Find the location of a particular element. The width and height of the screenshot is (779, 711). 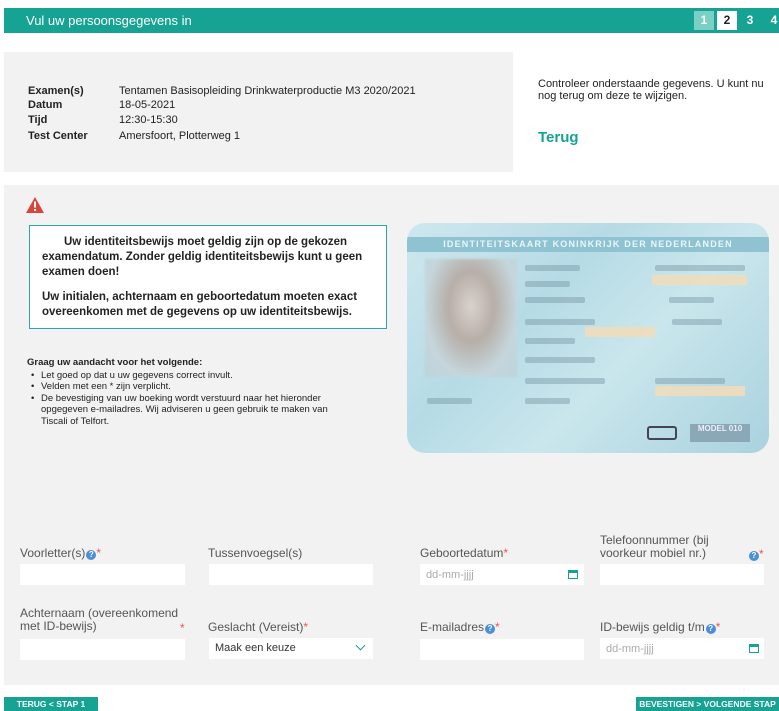

step-4-indicator: 4 is located at coordinates (774, 20).